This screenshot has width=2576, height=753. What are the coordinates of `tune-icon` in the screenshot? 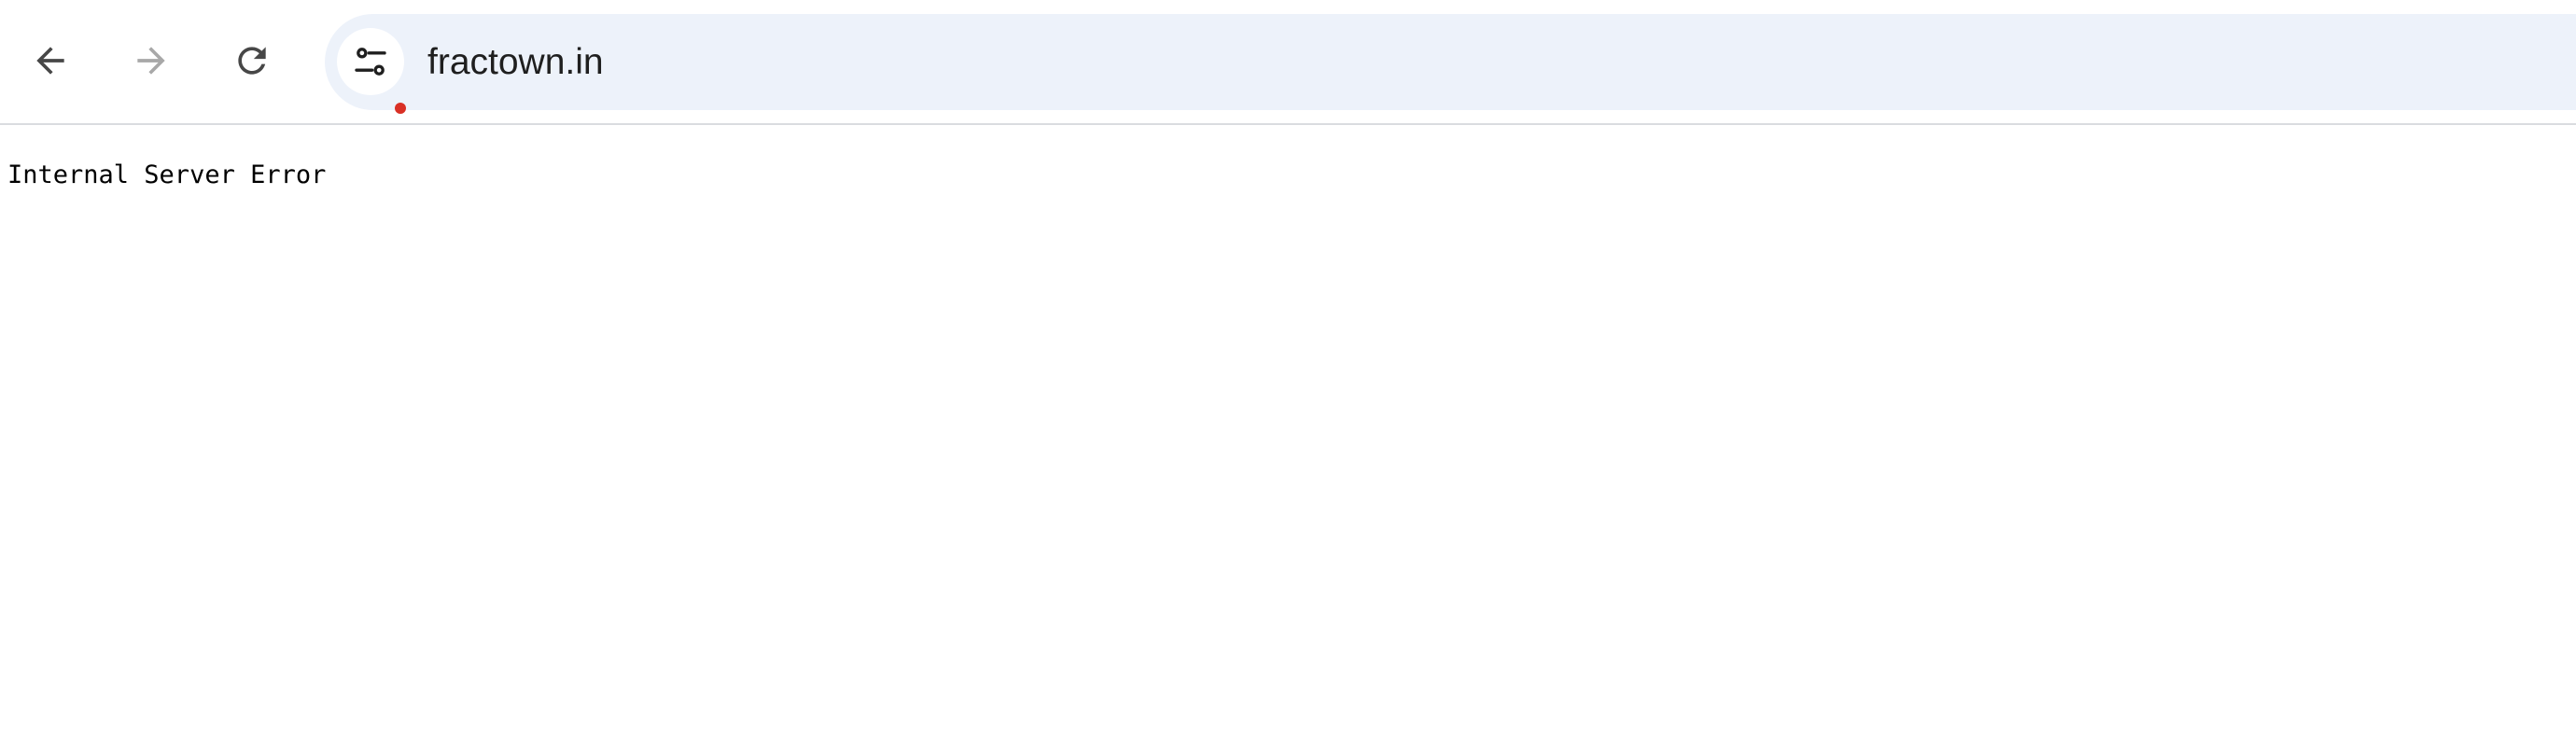 It's located at (370, 62).